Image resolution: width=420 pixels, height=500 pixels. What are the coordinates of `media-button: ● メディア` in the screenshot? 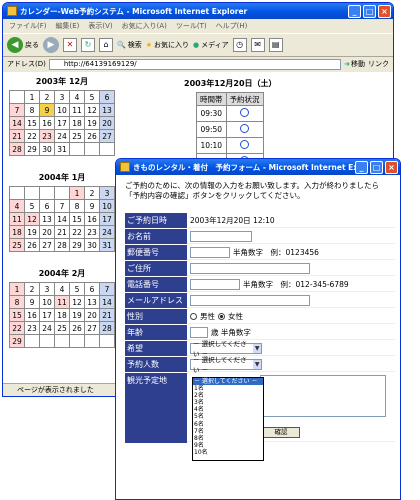 It's located at (211, 45).